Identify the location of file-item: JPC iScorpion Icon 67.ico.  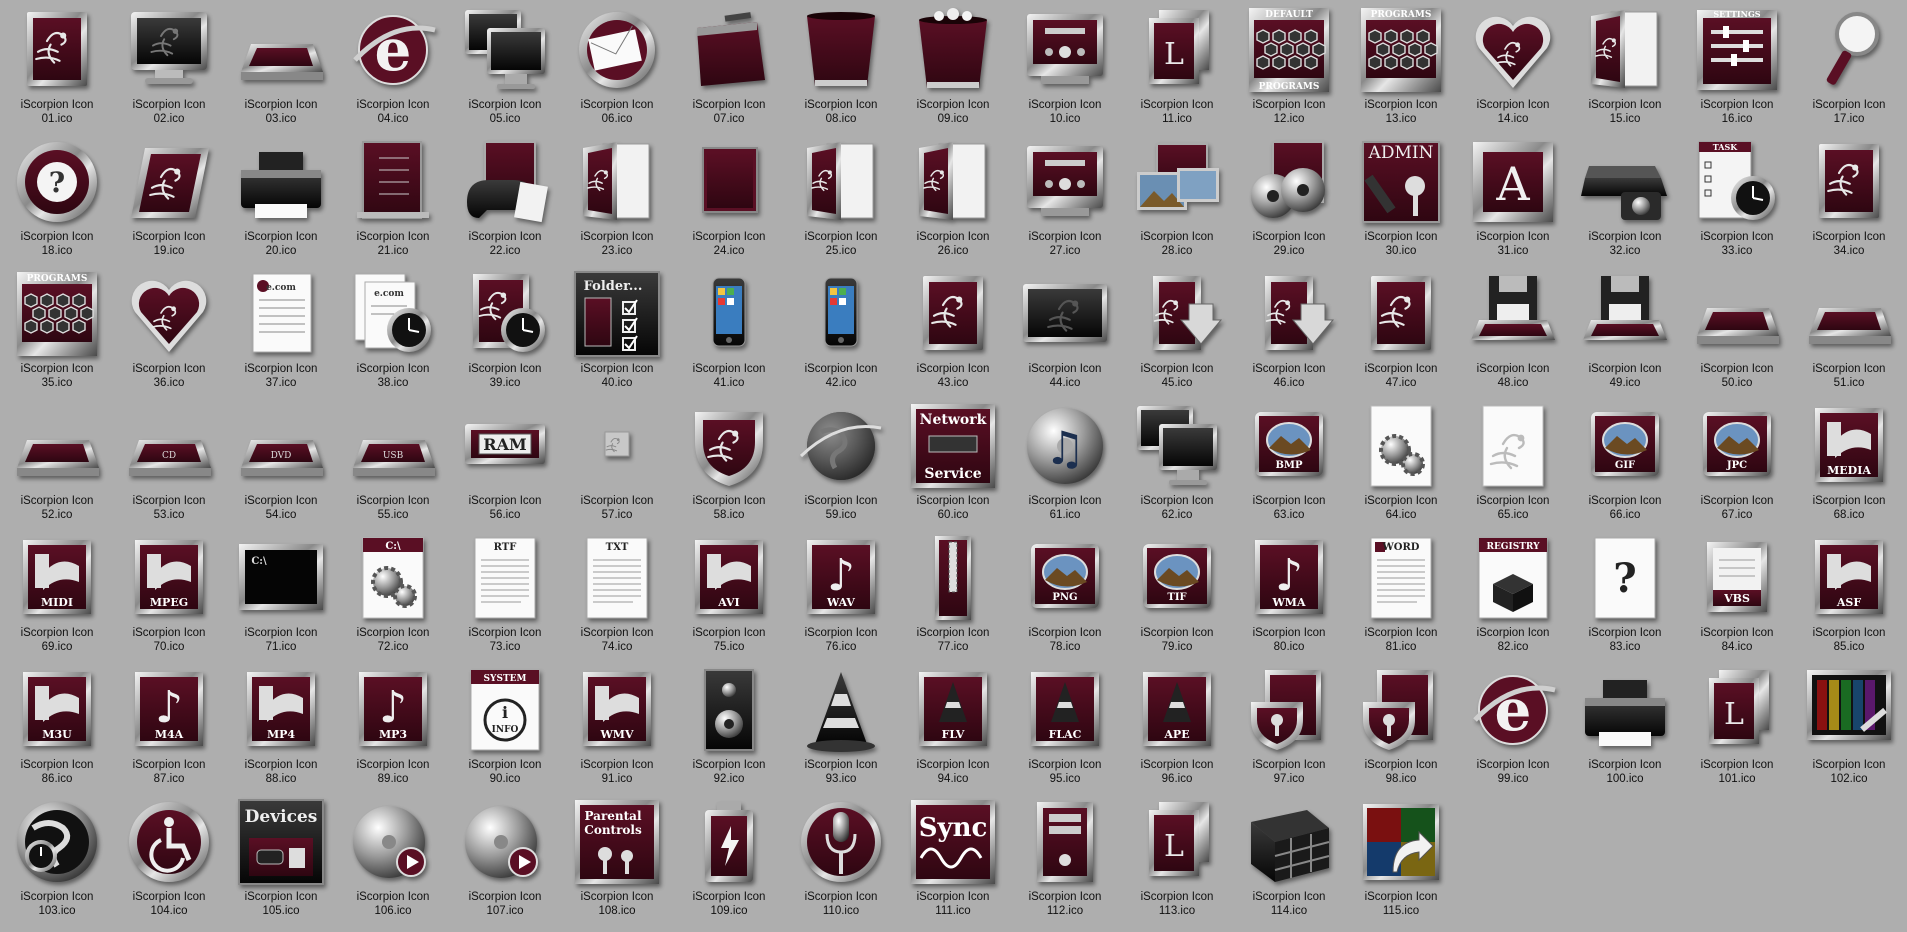
(1737, 464).